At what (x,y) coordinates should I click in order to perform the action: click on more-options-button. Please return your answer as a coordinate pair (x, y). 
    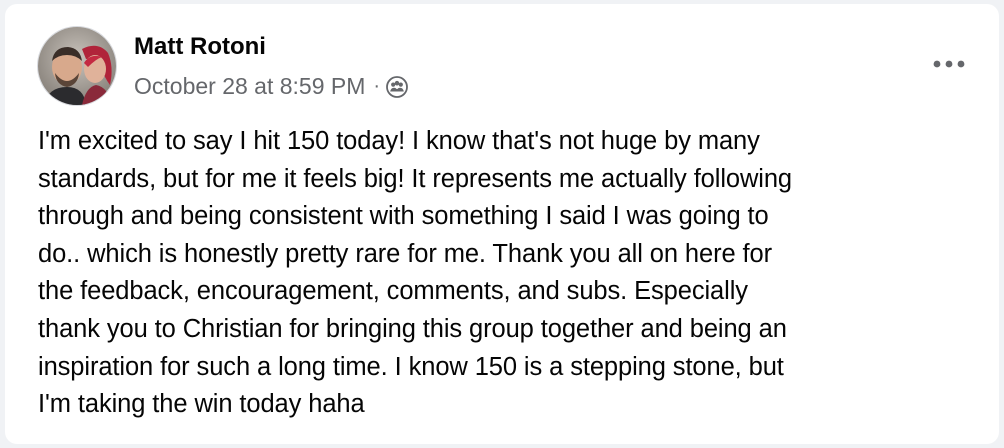
    Looking at the image, I should click on (949, 64).